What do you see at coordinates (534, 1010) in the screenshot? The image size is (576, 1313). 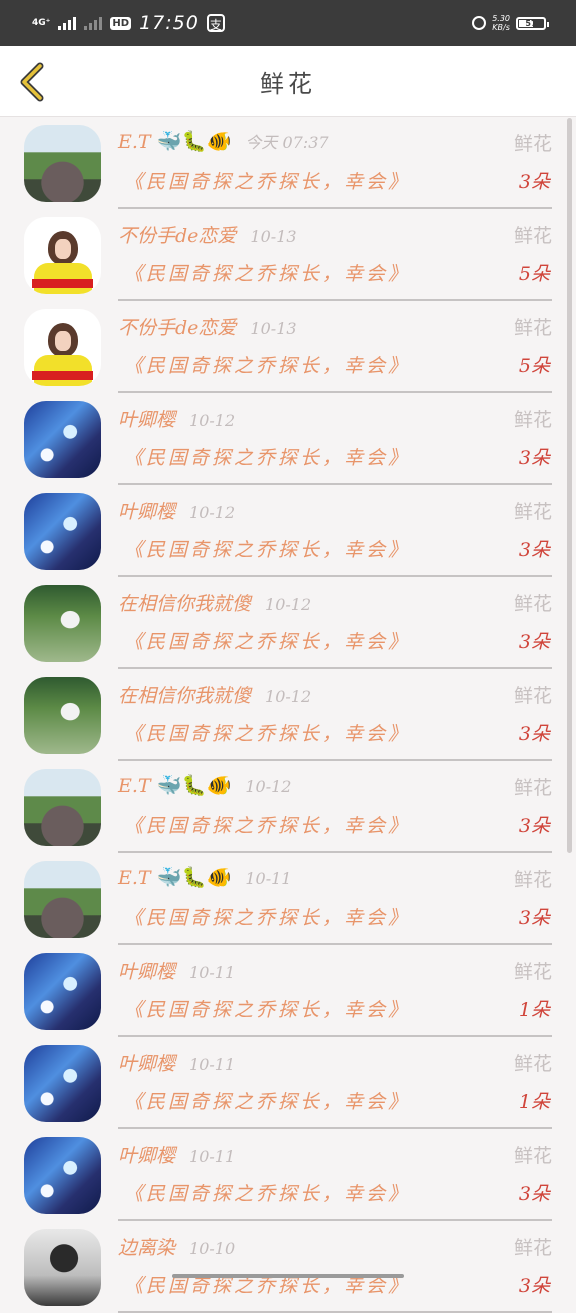 I see `flower-count: 1朵` at bounding box center [534, 1010].